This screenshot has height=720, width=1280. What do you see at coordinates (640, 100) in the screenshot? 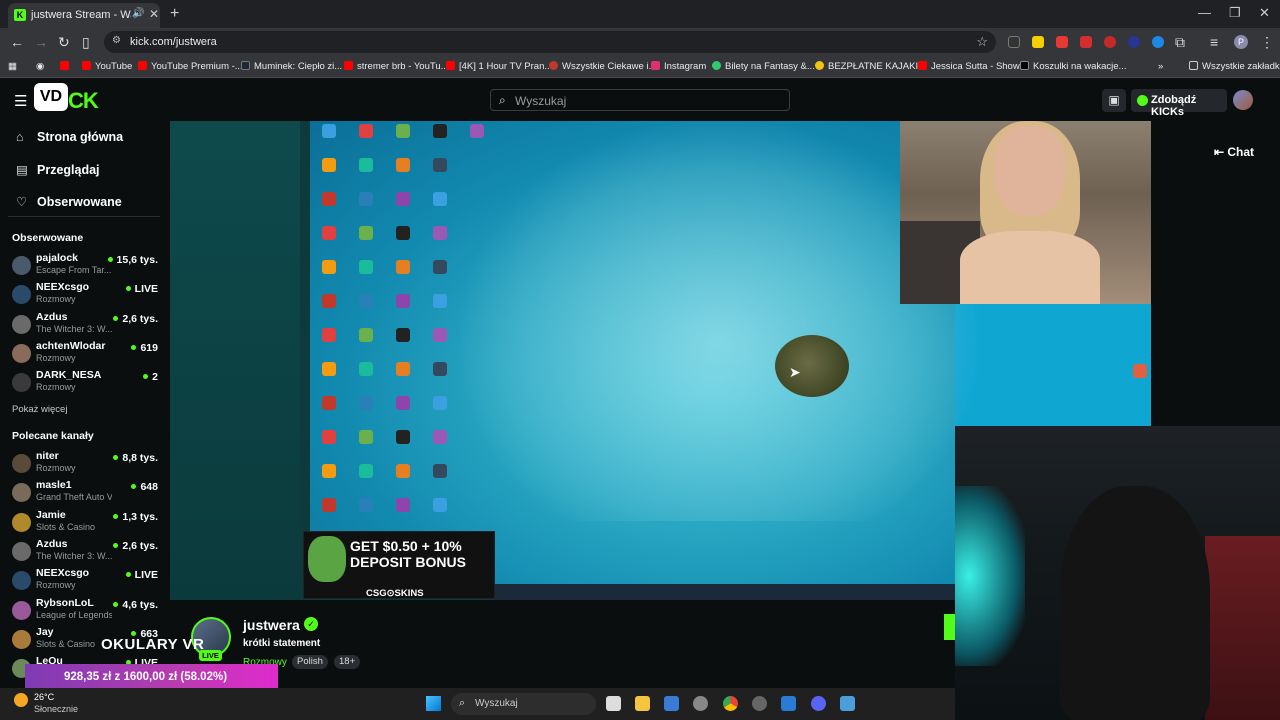
I see `search-input: ⌕ Wyszukaj` at bounding box center [640, 100].